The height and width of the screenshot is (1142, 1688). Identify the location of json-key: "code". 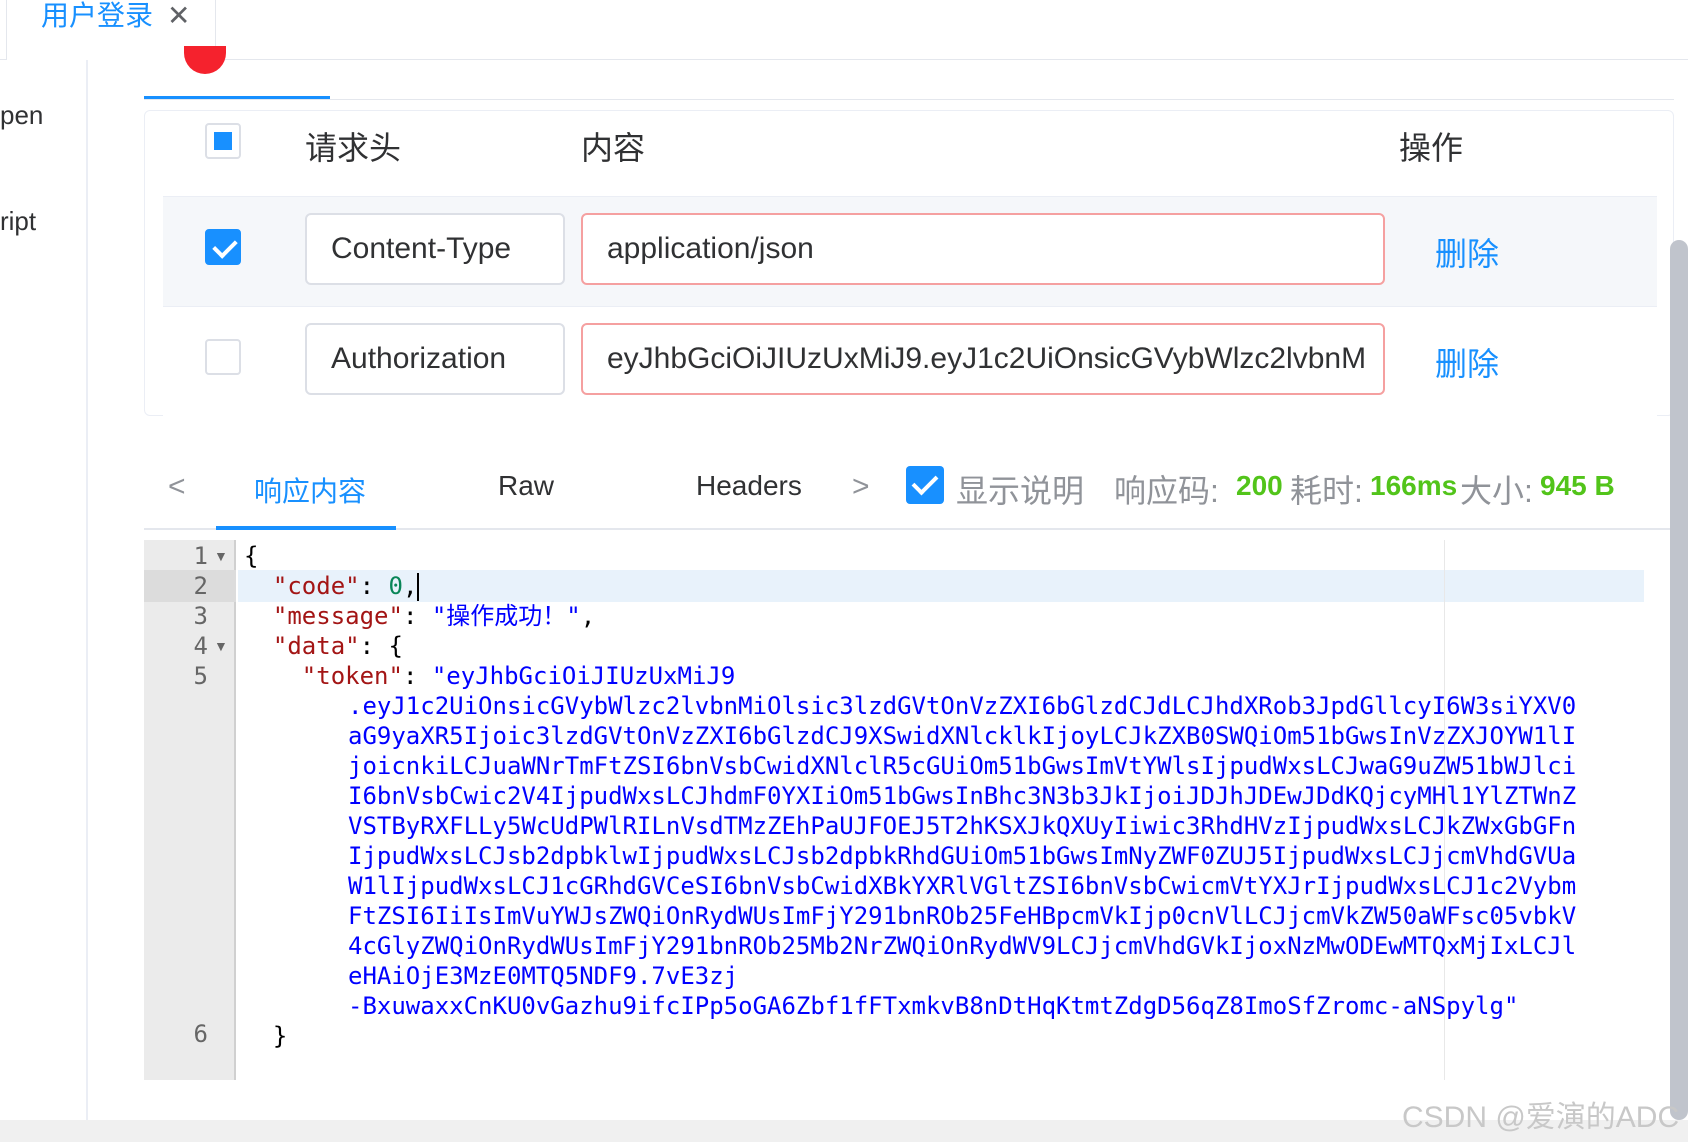
(316, 586).